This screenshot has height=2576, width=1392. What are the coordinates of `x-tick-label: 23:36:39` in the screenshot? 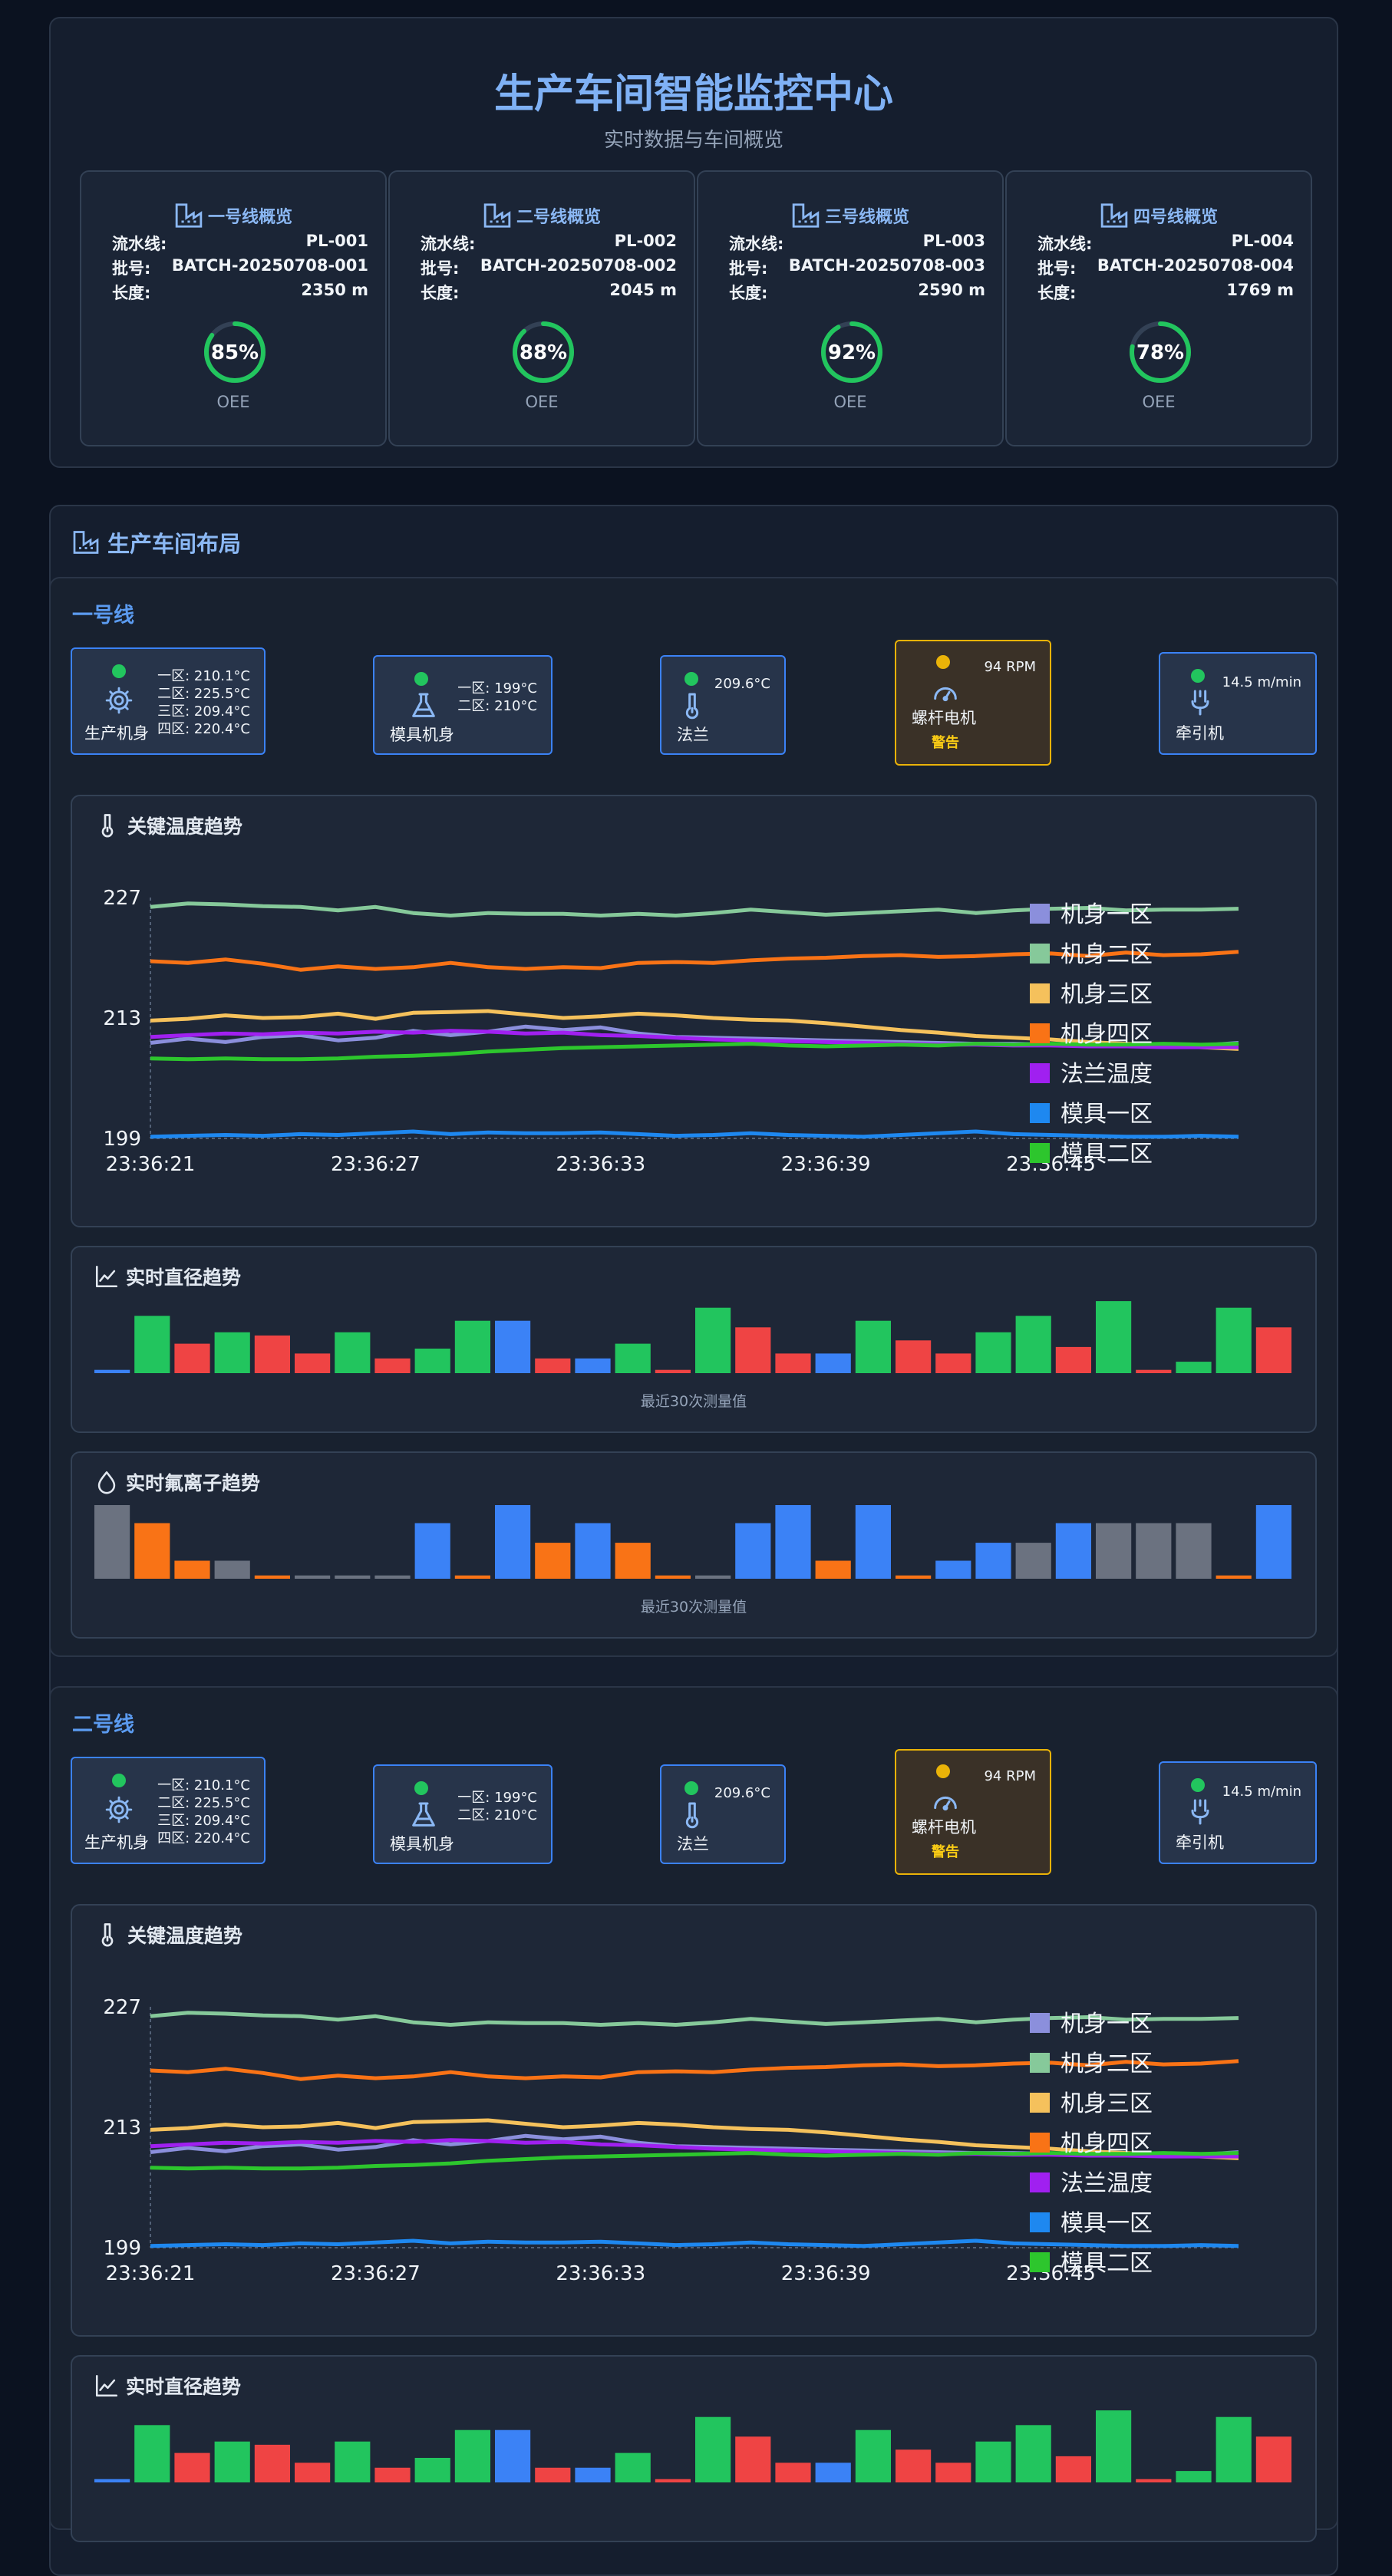 It's located at (826, 2273).